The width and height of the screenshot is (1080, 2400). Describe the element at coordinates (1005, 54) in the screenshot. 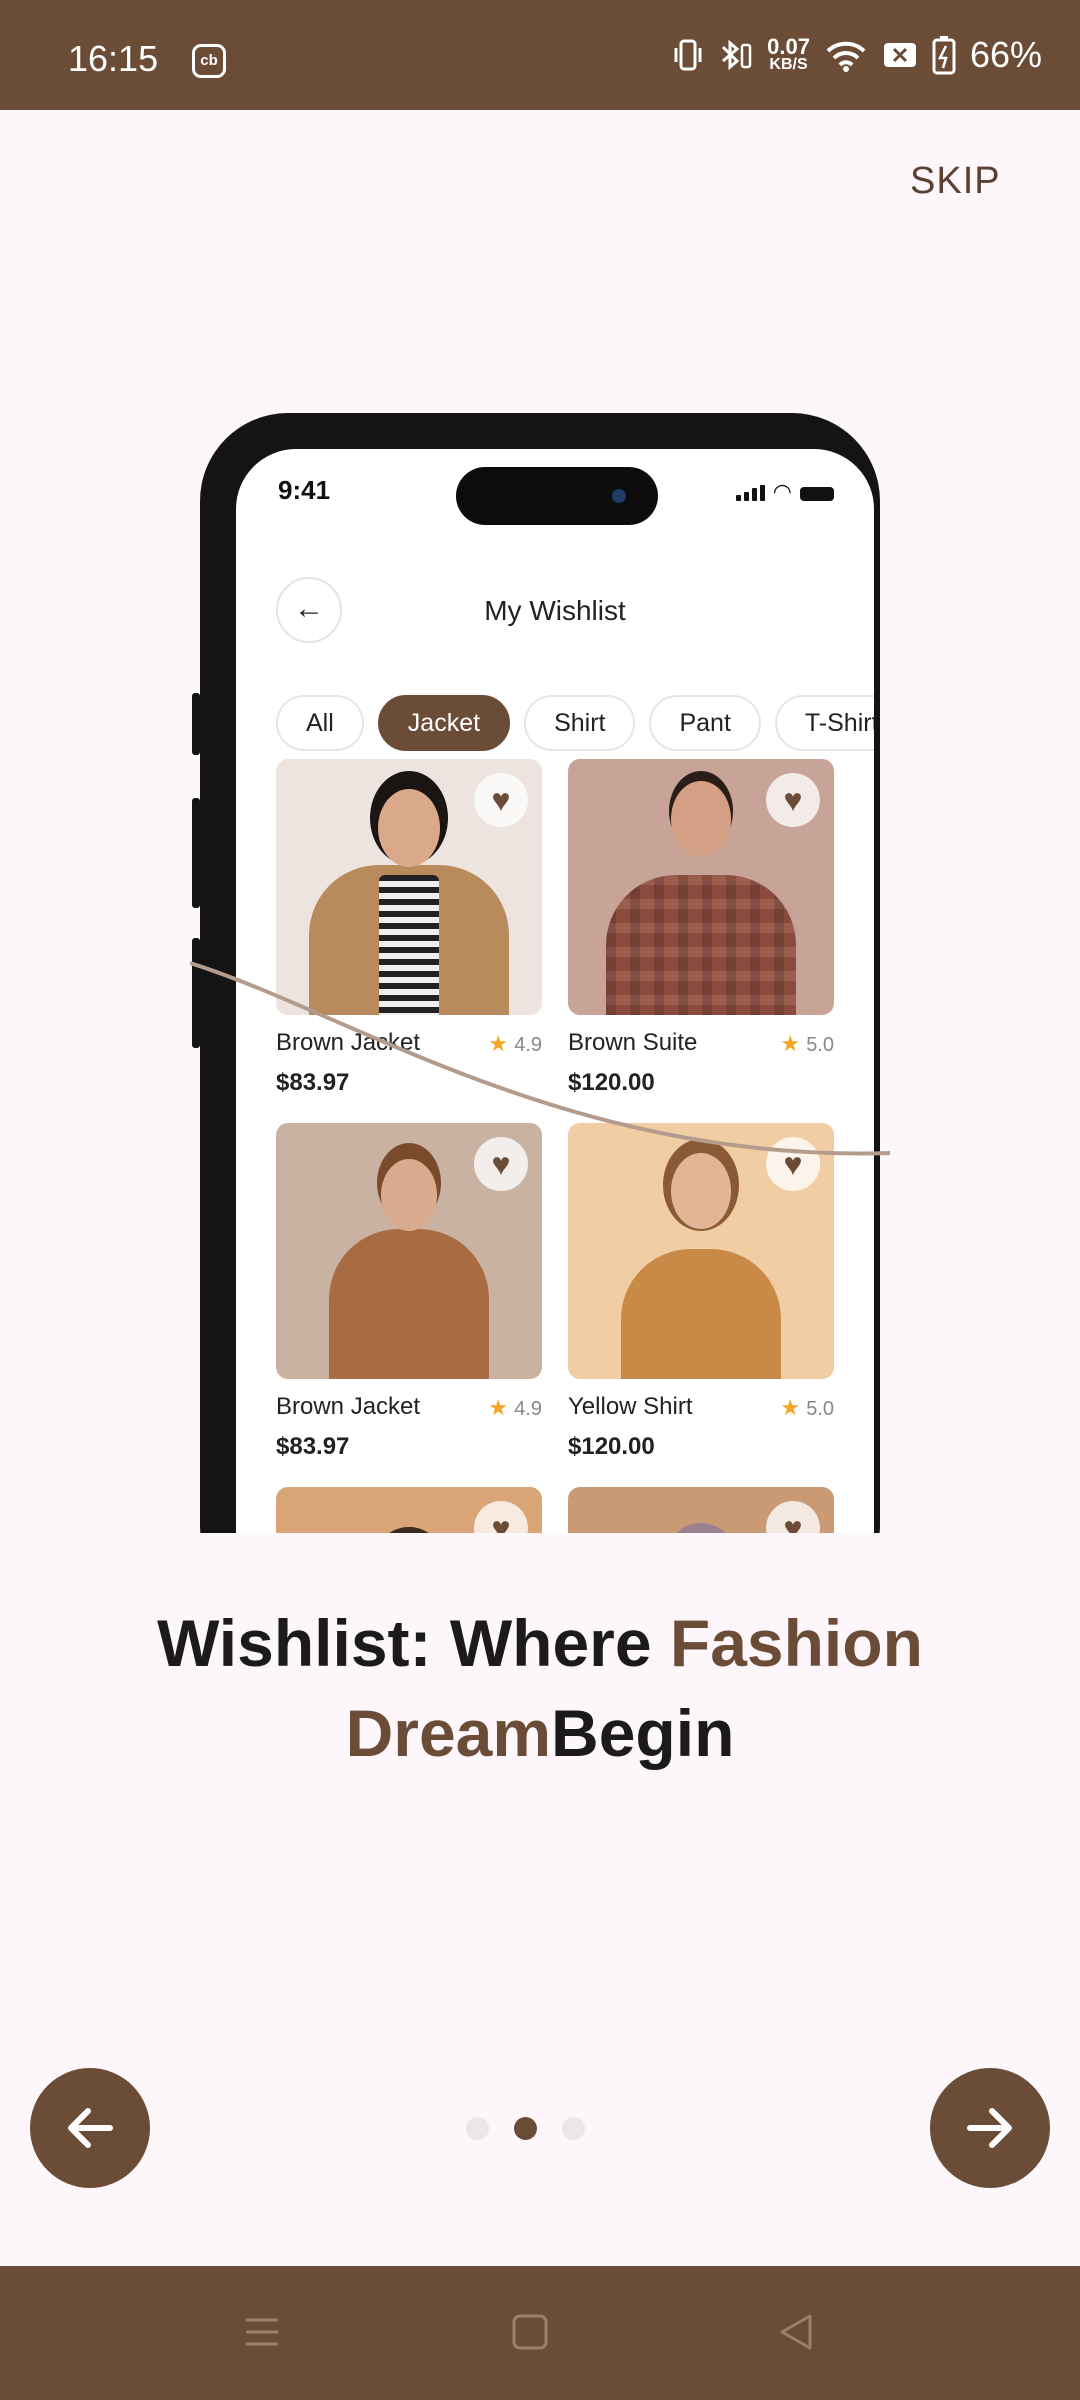

I see `battery-percent: 66%` at that location.